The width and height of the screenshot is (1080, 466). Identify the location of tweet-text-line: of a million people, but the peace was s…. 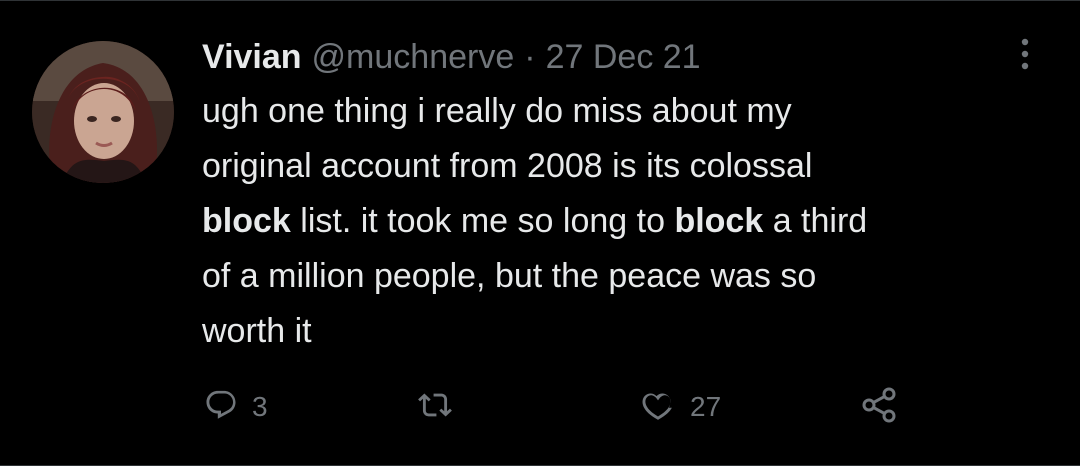
(632, 276).